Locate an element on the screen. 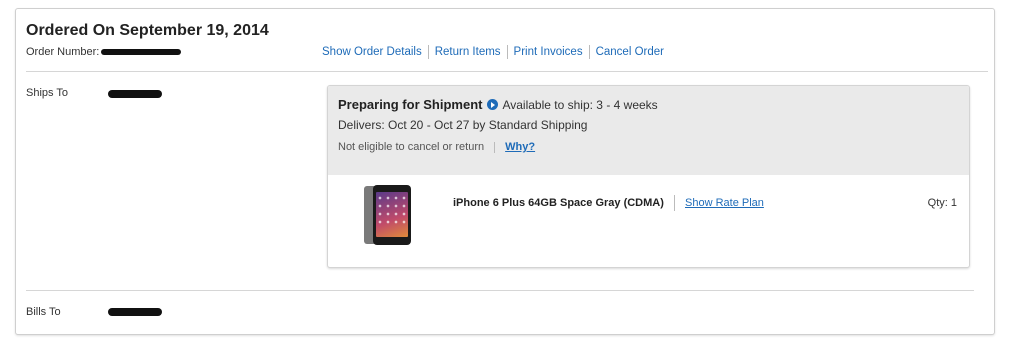 The image size is (1013, 341). shipment-status-text: Preparing for Shipment is located at coordinates (410, 104).